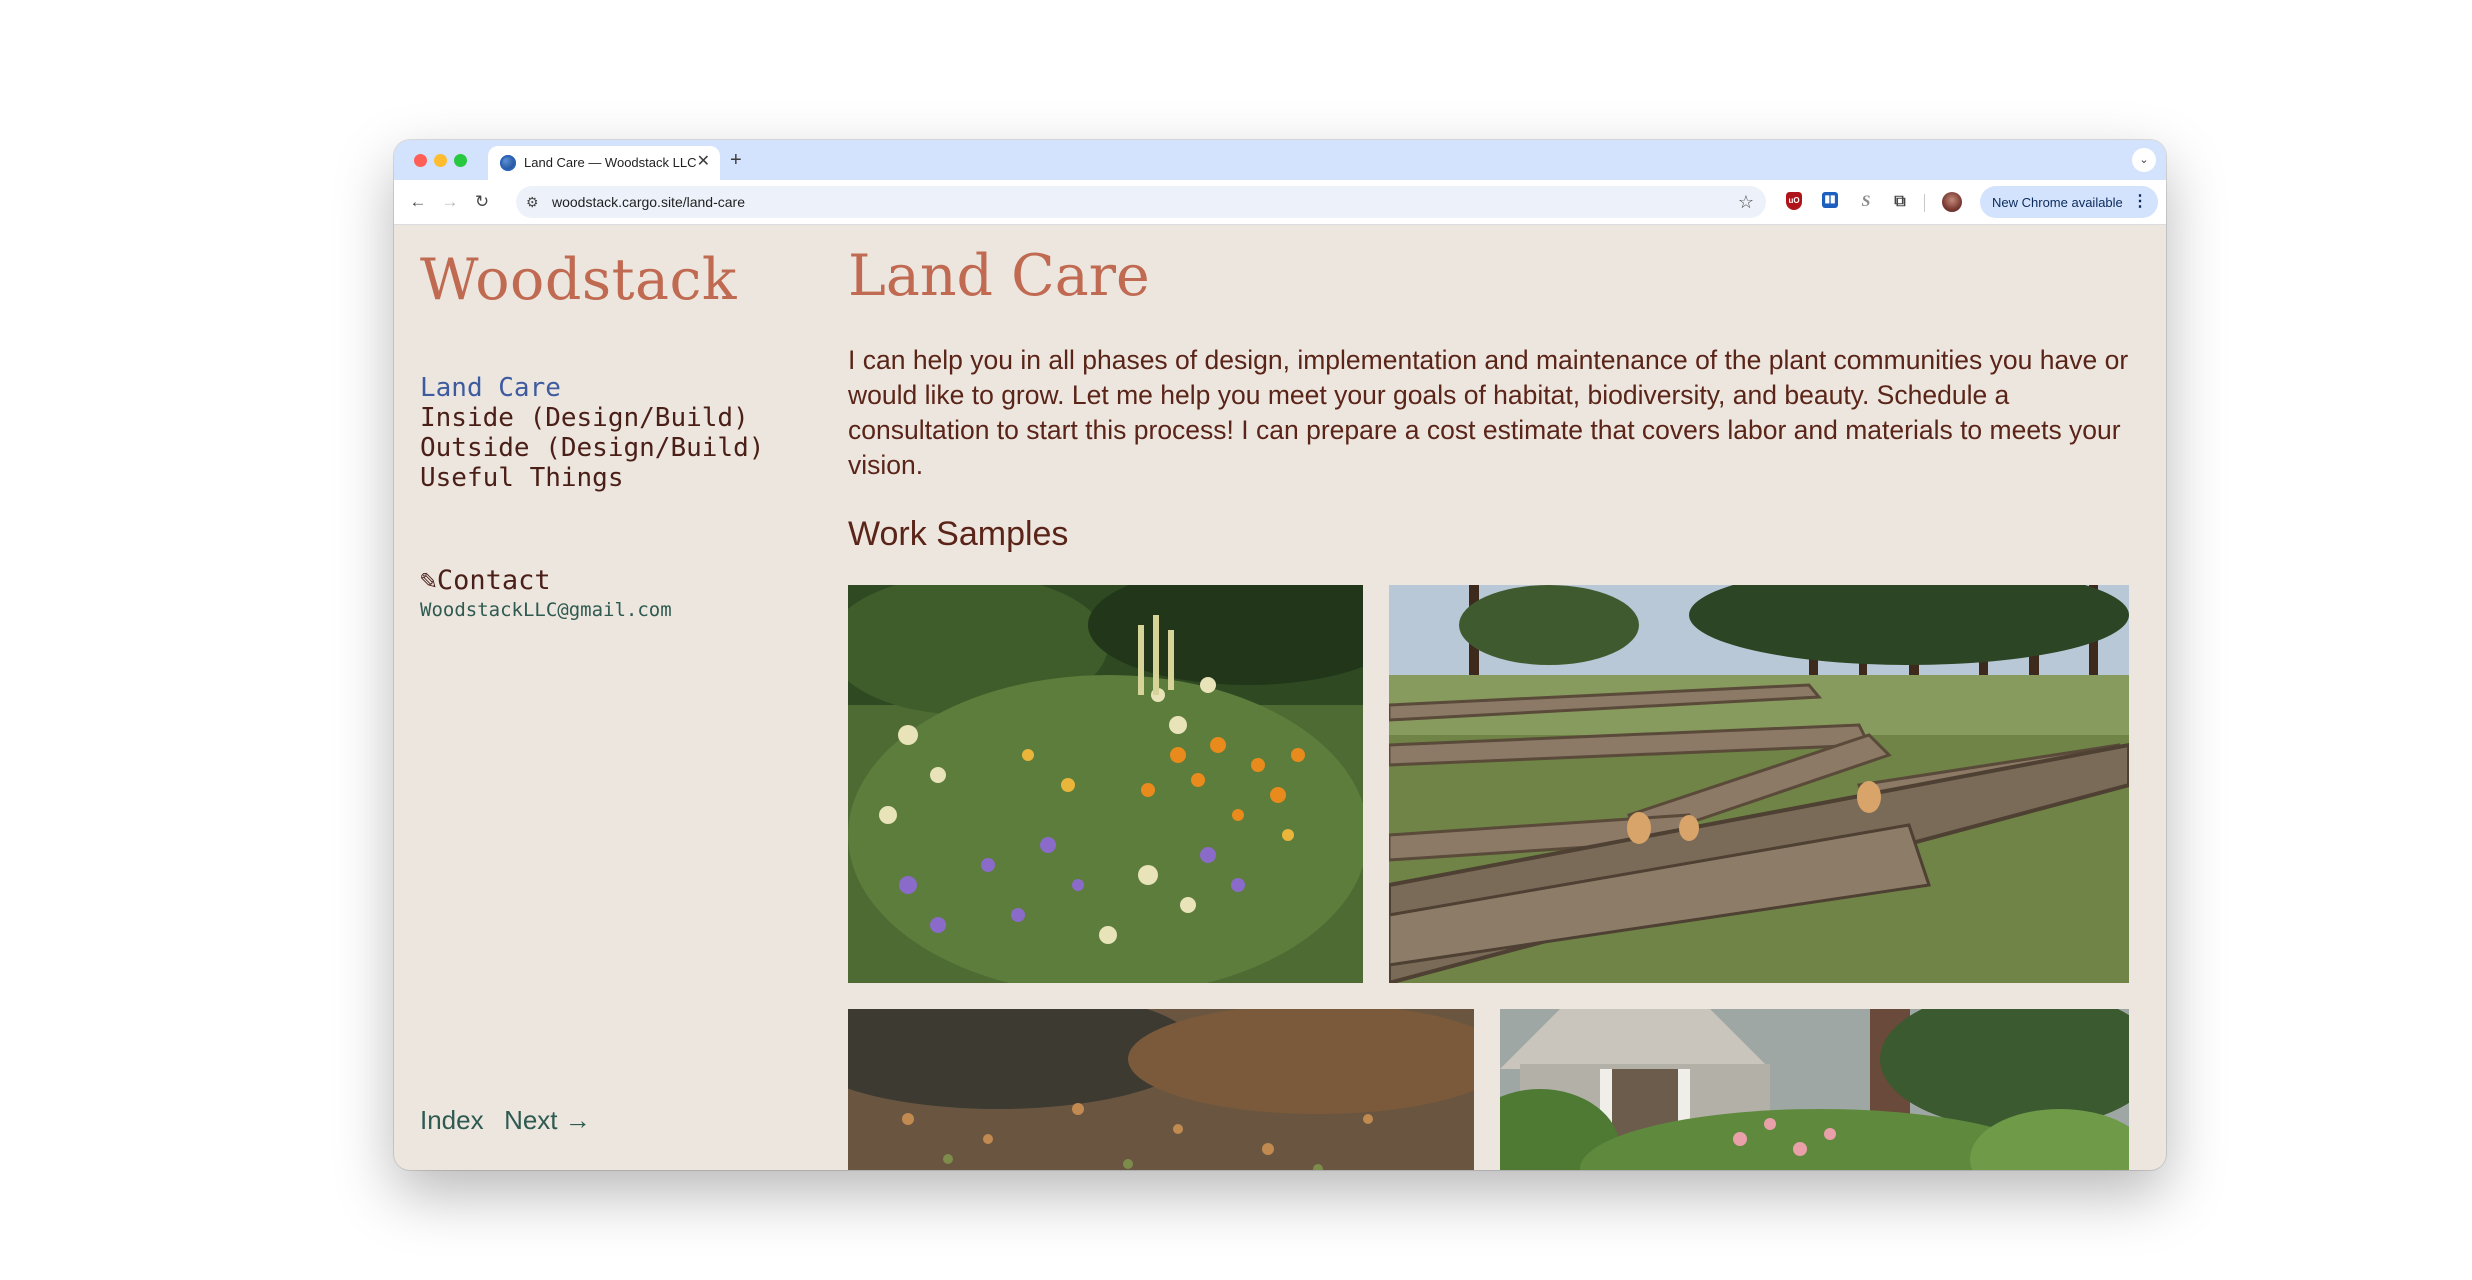  Describe the element at coordinates (440, 160) in the screenshot. I see `minimize-window-button` at that location.